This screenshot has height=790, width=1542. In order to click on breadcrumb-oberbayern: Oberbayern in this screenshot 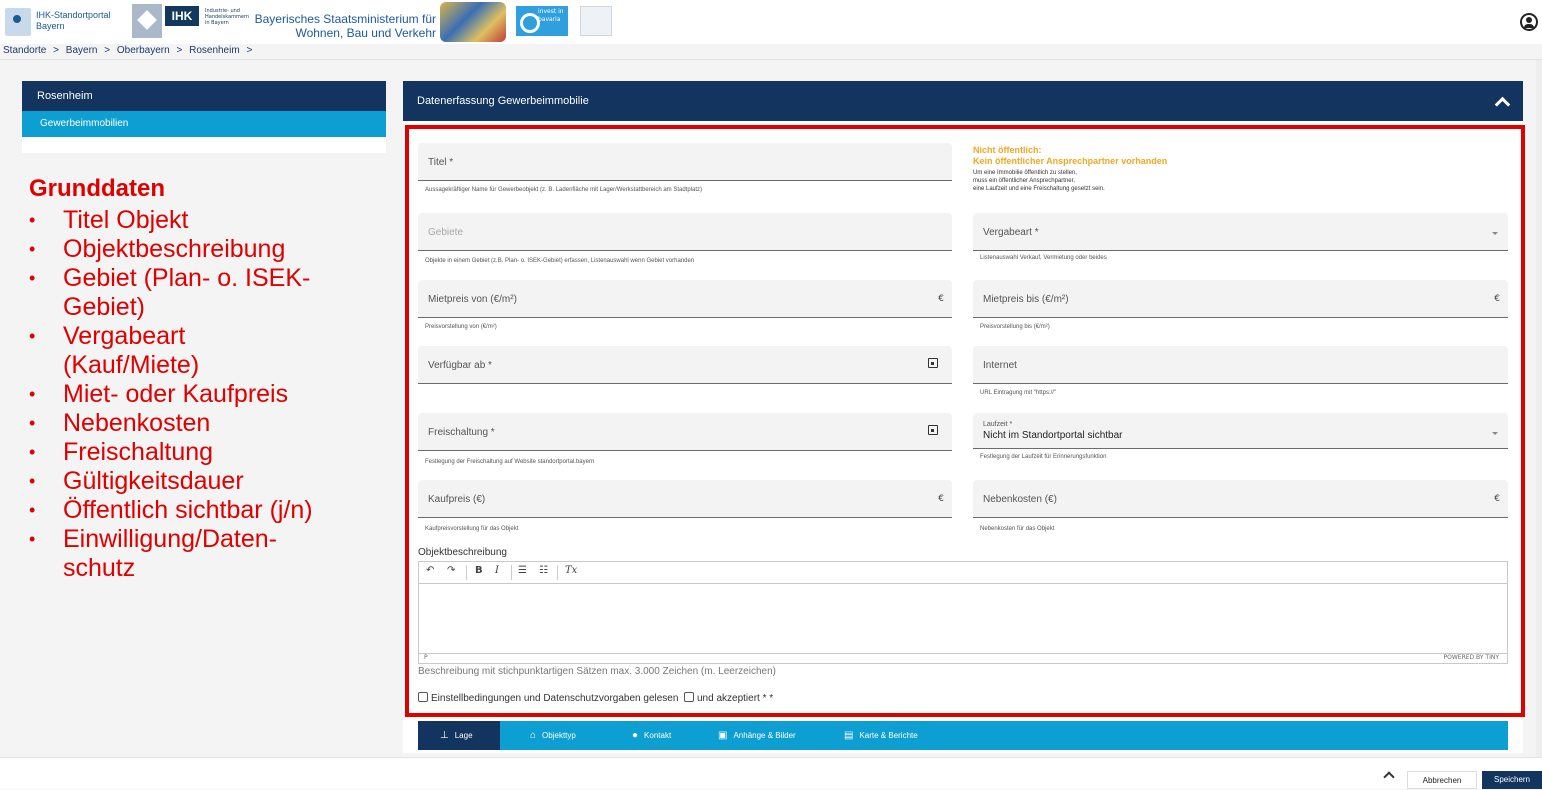, I will do `click(143, 50)`.